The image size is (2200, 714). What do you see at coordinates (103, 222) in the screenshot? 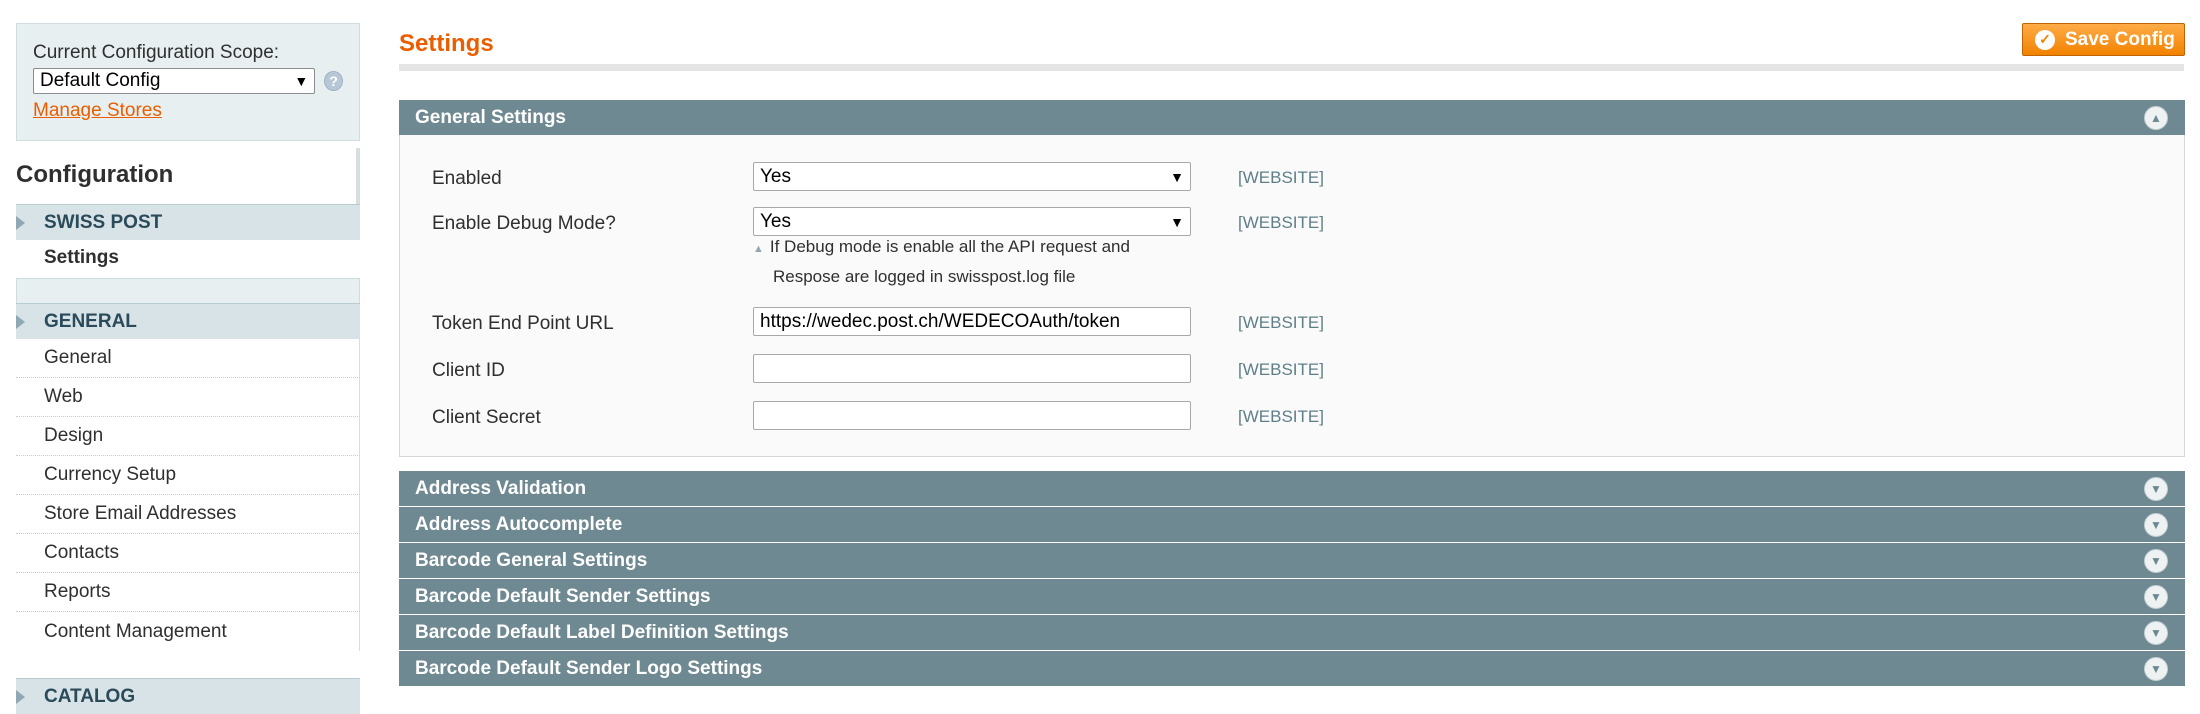
I see `sidebar-tab-label: SWISS POST` at bounding box center [103, 222].